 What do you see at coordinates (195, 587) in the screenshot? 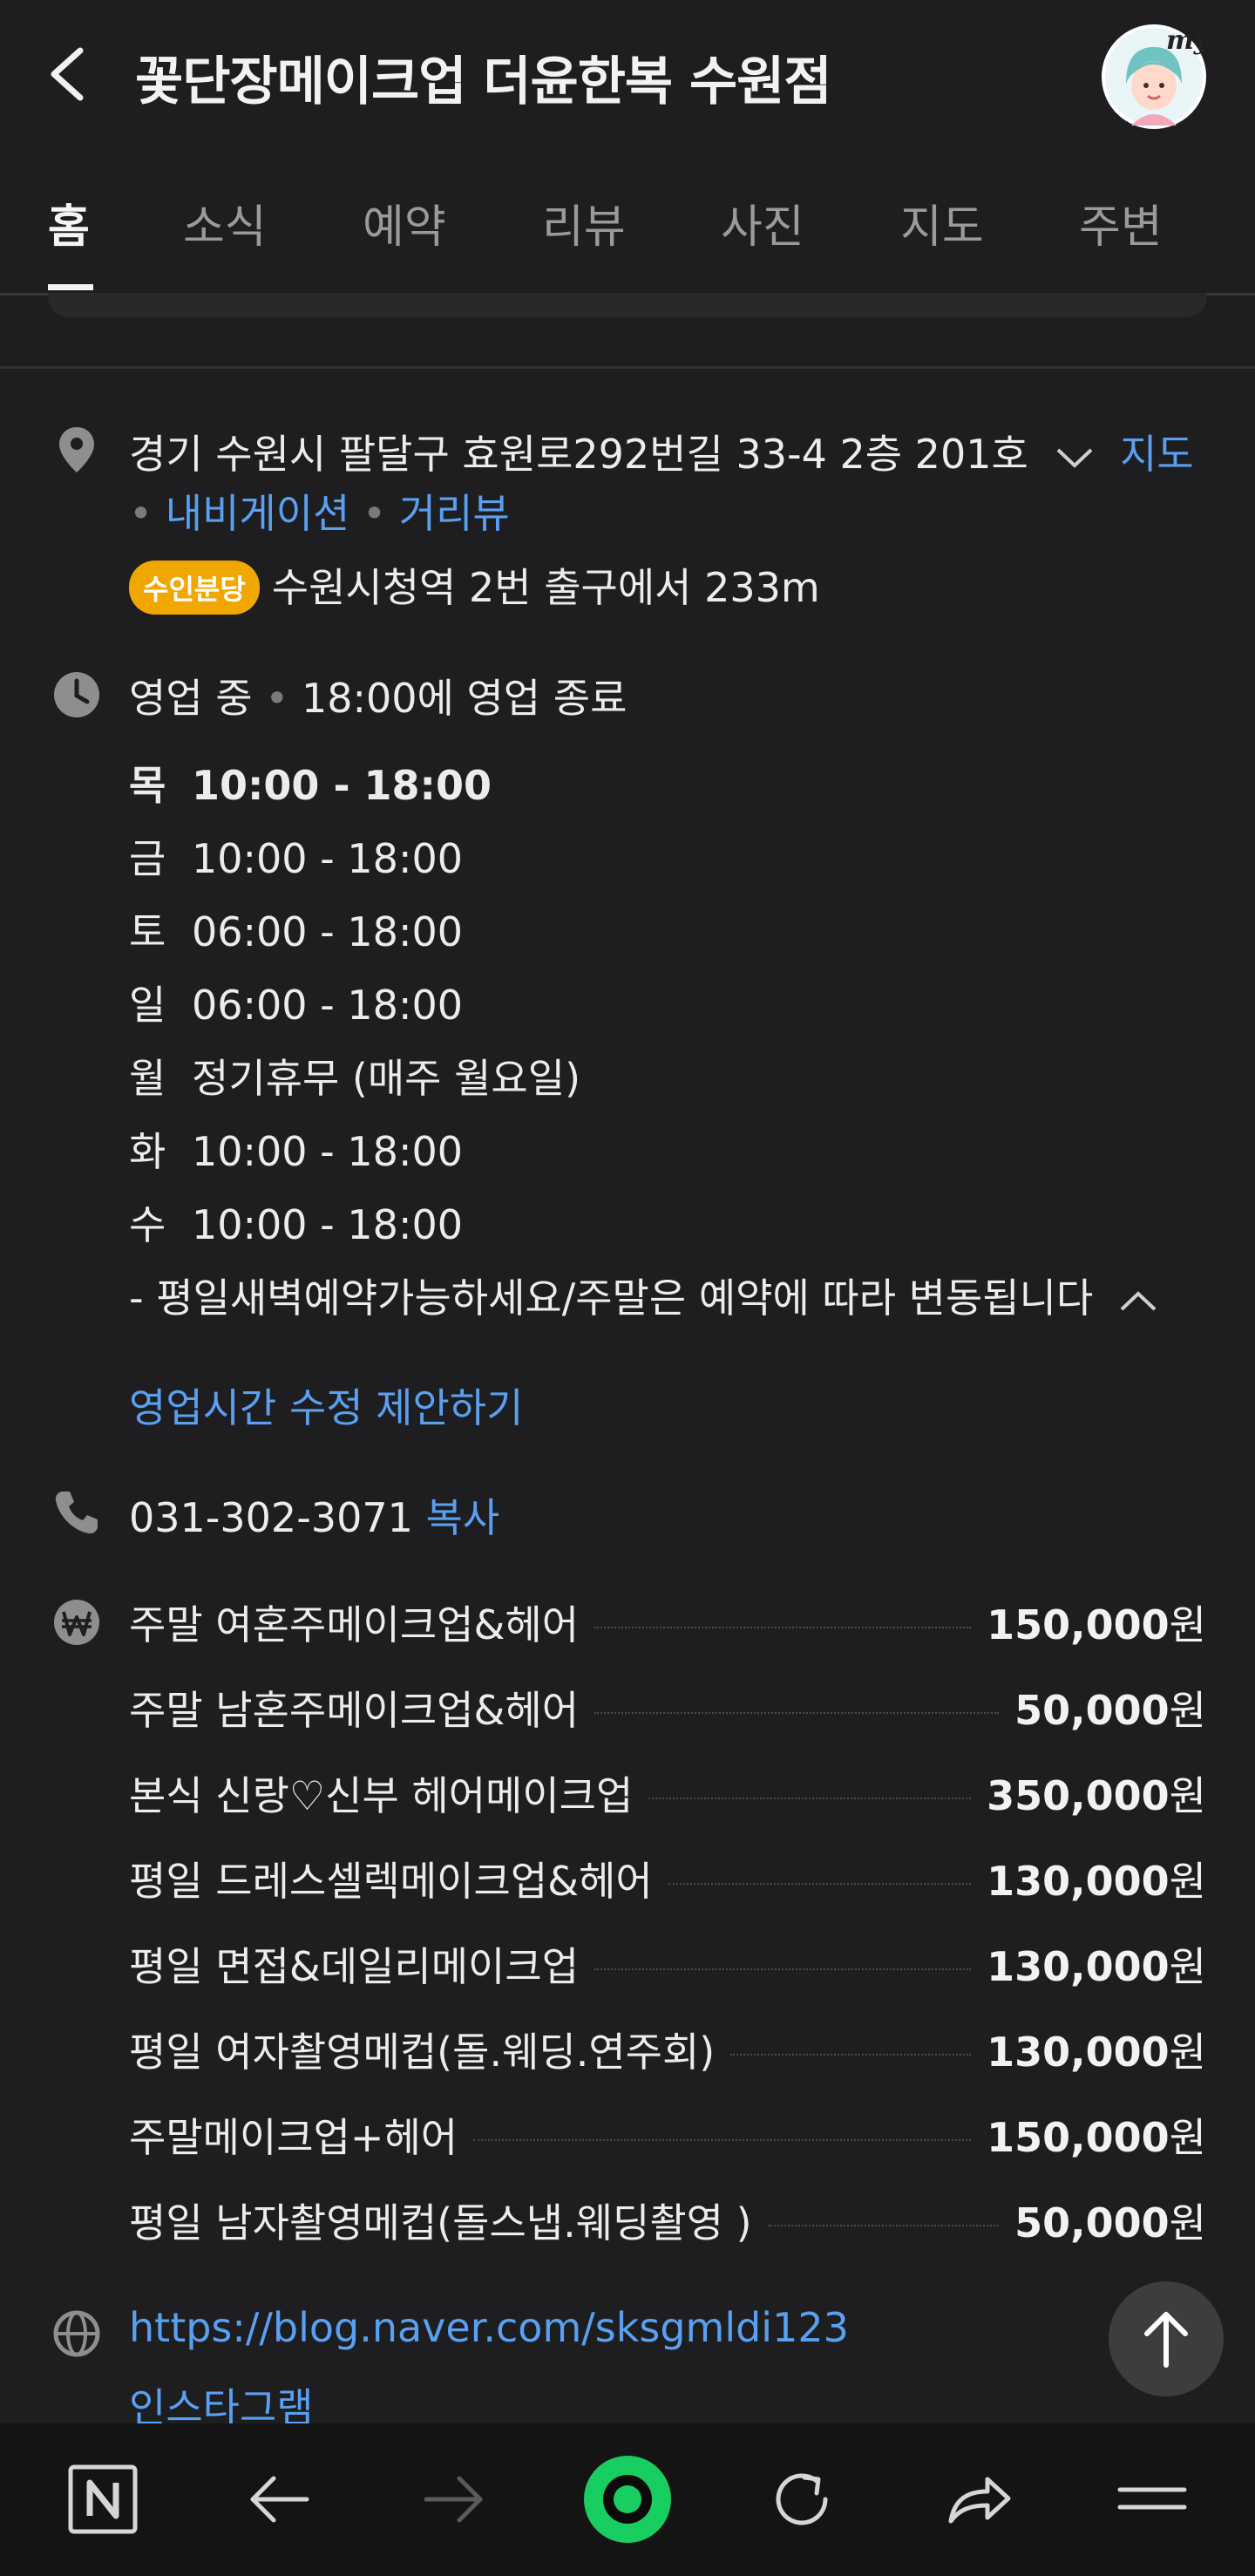
I see `subway-line-badge: 수인분당` at bounding box center [195, 587].